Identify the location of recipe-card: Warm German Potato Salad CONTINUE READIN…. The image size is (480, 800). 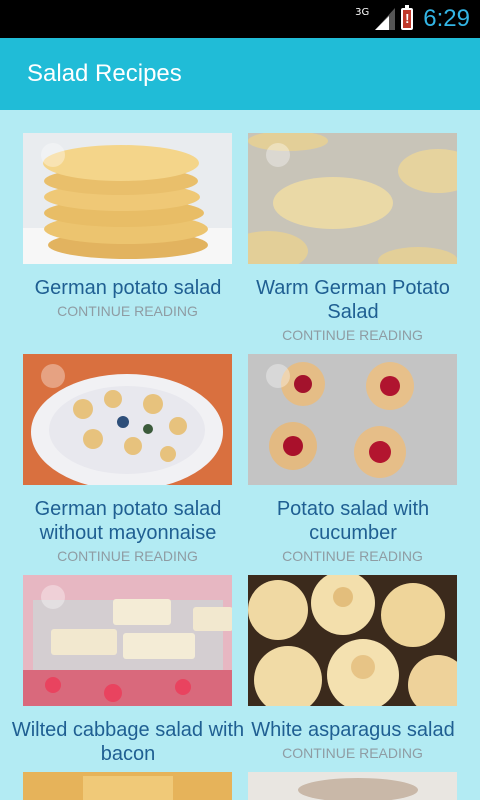
(352, 238).